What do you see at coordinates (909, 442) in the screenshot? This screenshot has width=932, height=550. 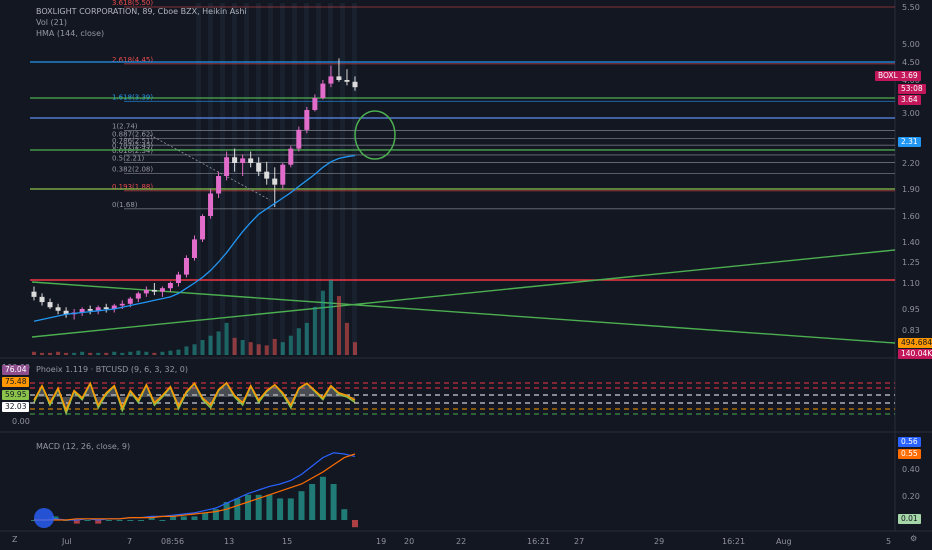 I see `macd-label-1: 0.56` at bounding box center [909, 442].